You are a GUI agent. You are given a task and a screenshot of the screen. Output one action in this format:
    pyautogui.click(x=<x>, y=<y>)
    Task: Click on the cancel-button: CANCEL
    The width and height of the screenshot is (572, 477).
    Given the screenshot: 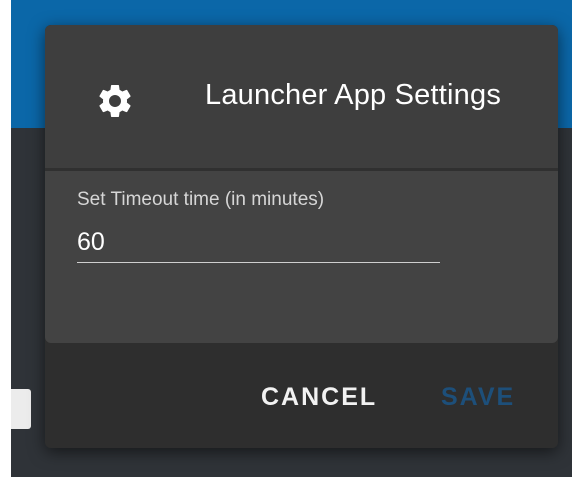 What is the action you would take?
    pyautogui.click(x=319, y=397)
    